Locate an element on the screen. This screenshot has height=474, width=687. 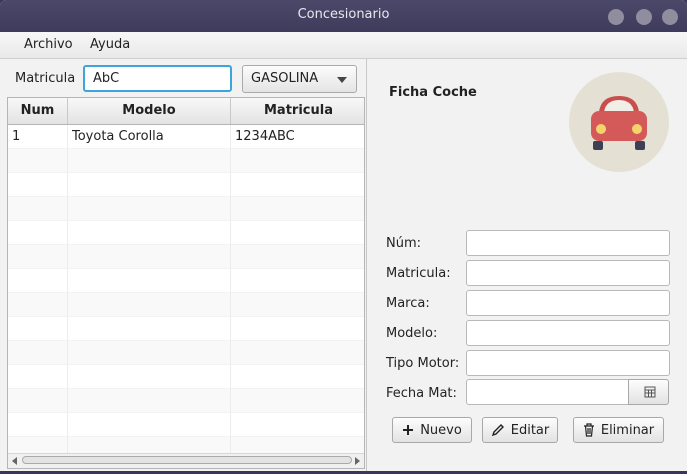
window-title: Concesionario is located at coordinates (343, 14).